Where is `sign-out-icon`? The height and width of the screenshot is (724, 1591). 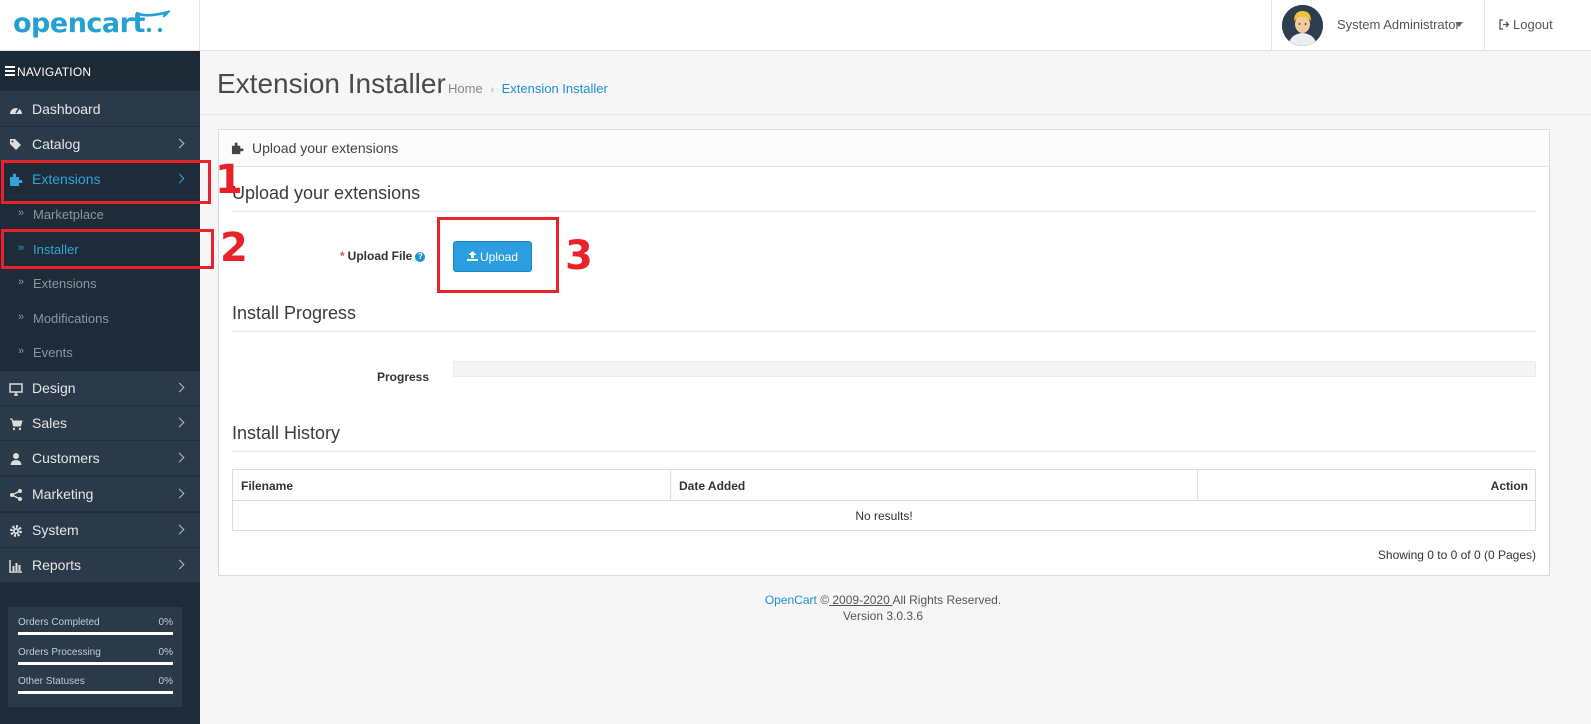 sign-out-icon is located at coordinates (1504, 24).